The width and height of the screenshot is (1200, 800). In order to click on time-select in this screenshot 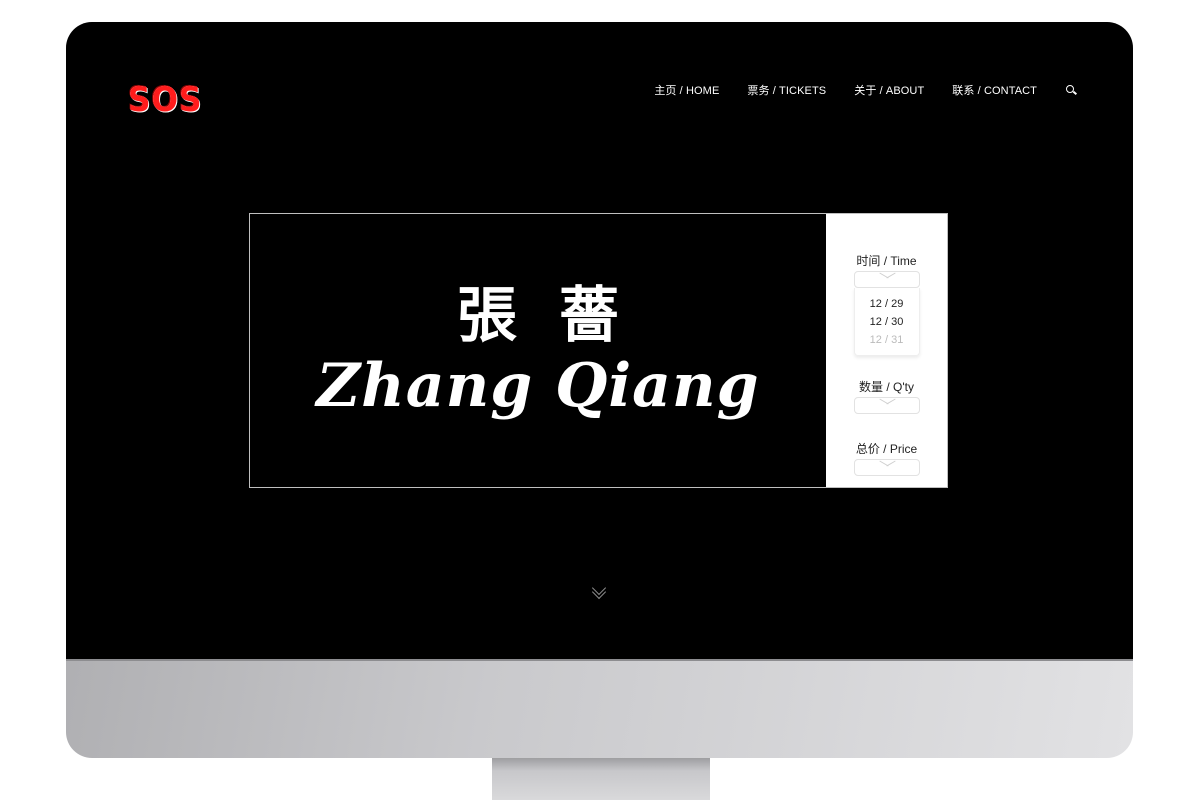, I will do `click(886, 279)`.